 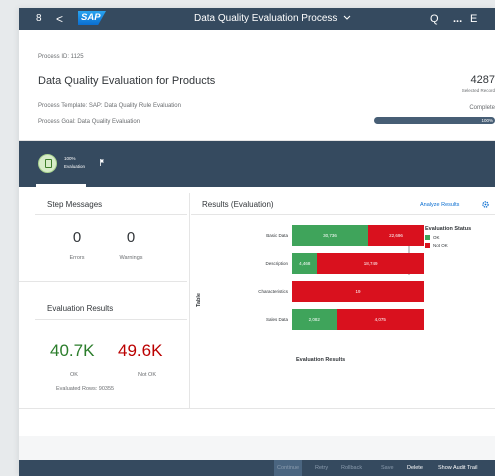 What do you see at coordinates (92, 18) in the screenshot?
I see `sap-logo: SAP` at bounding box center [92, 18].